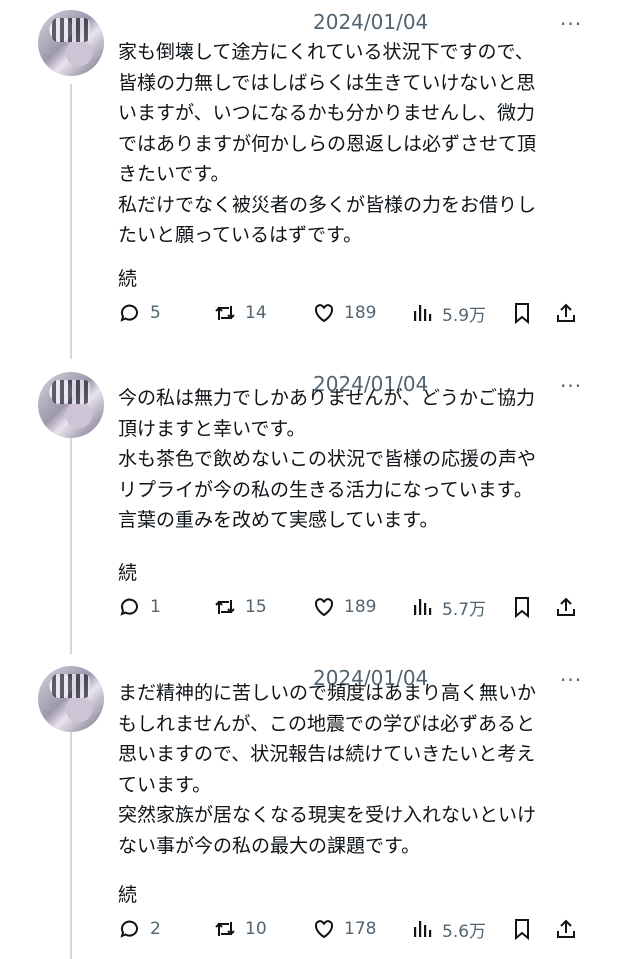 This screenshot has height=959, width=620. Describe the element at coordinates (174, 174) in the screenshot. I see `text-line: きたいです。` at that location.